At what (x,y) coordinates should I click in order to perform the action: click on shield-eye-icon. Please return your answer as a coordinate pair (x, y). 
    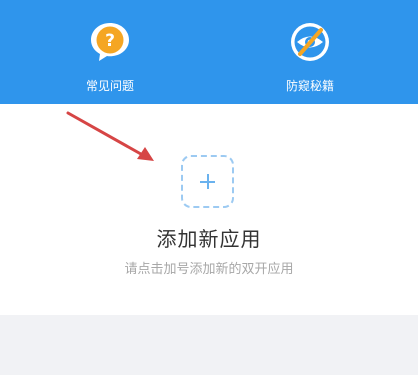
    Looking at the image, I should click on (310, 42).